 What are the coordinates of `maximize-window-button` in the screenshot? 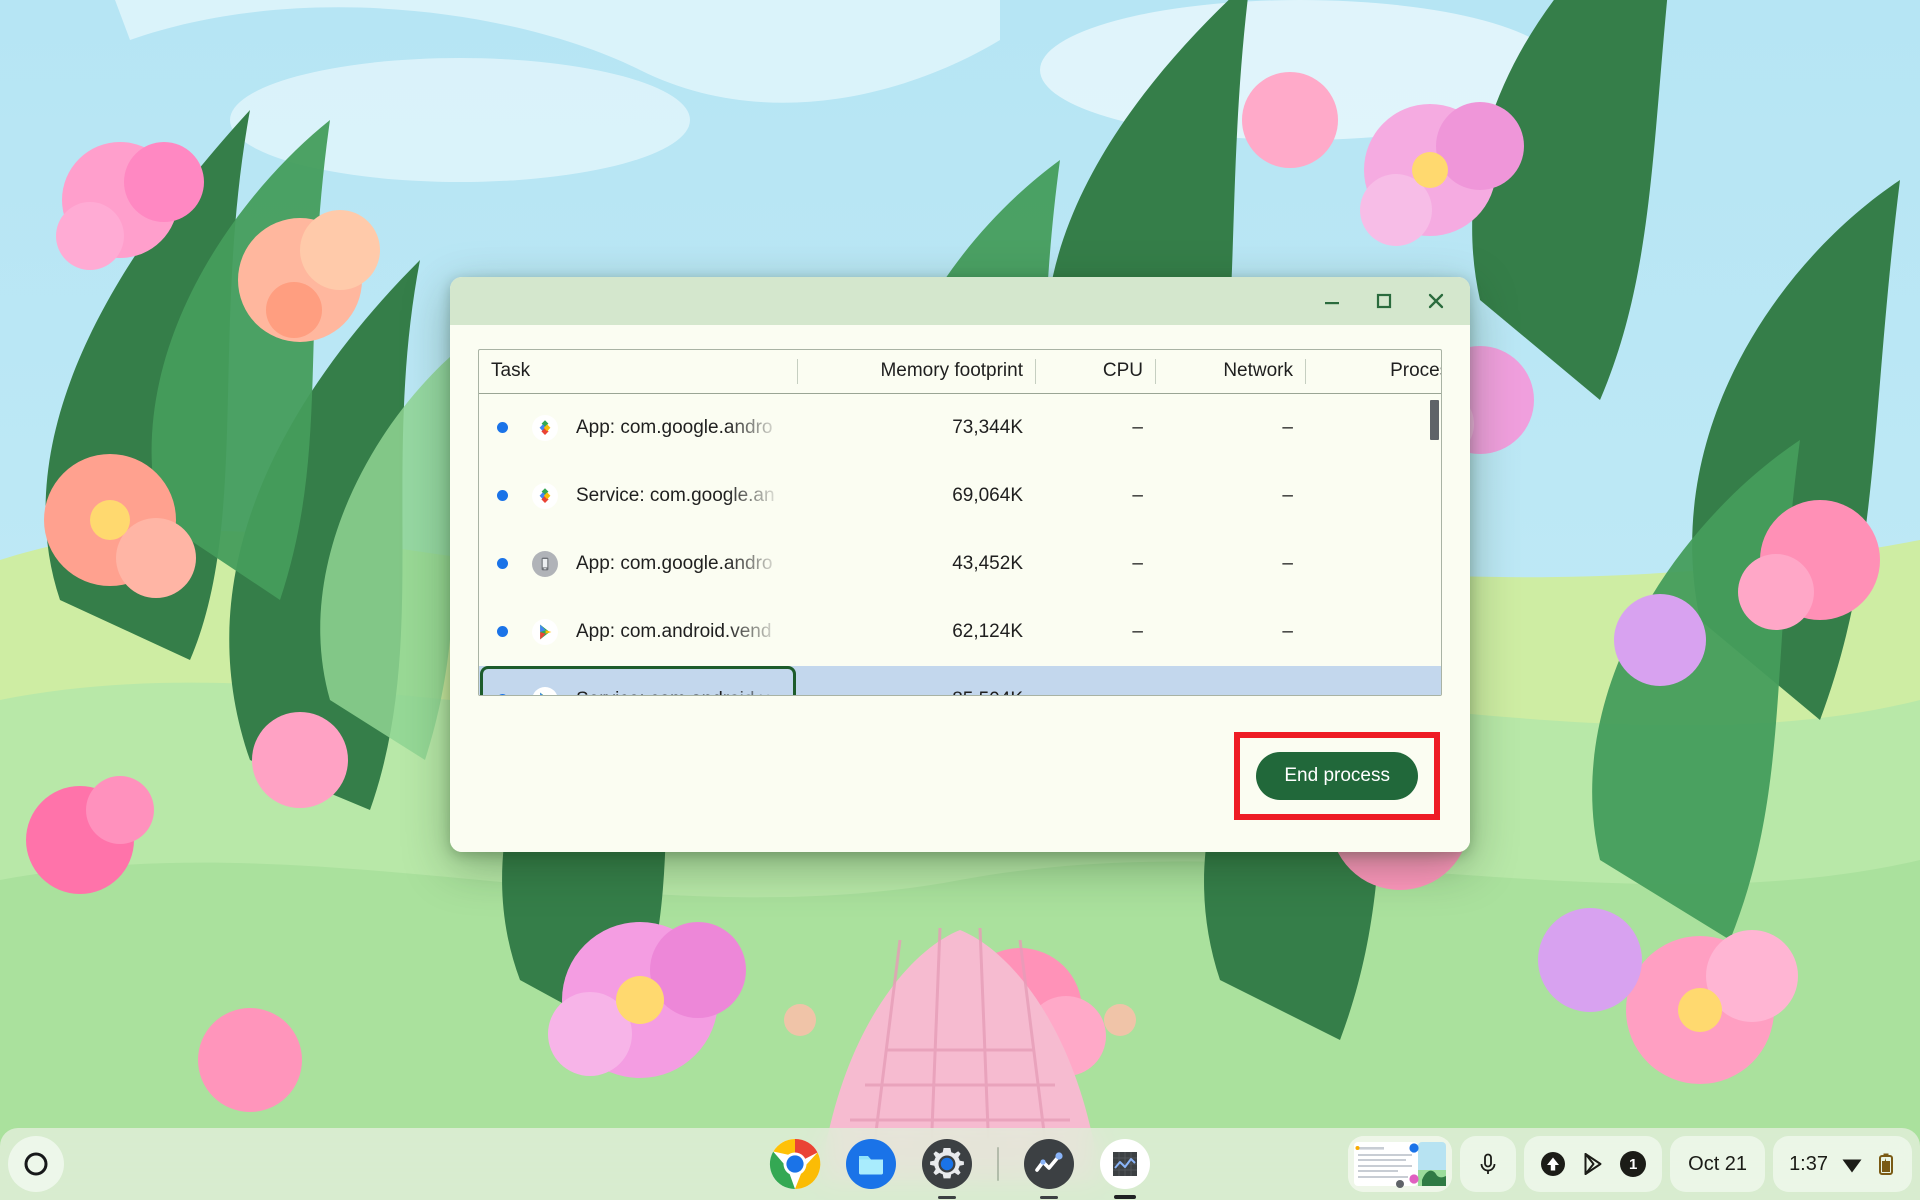 It's located at (1384, 301).